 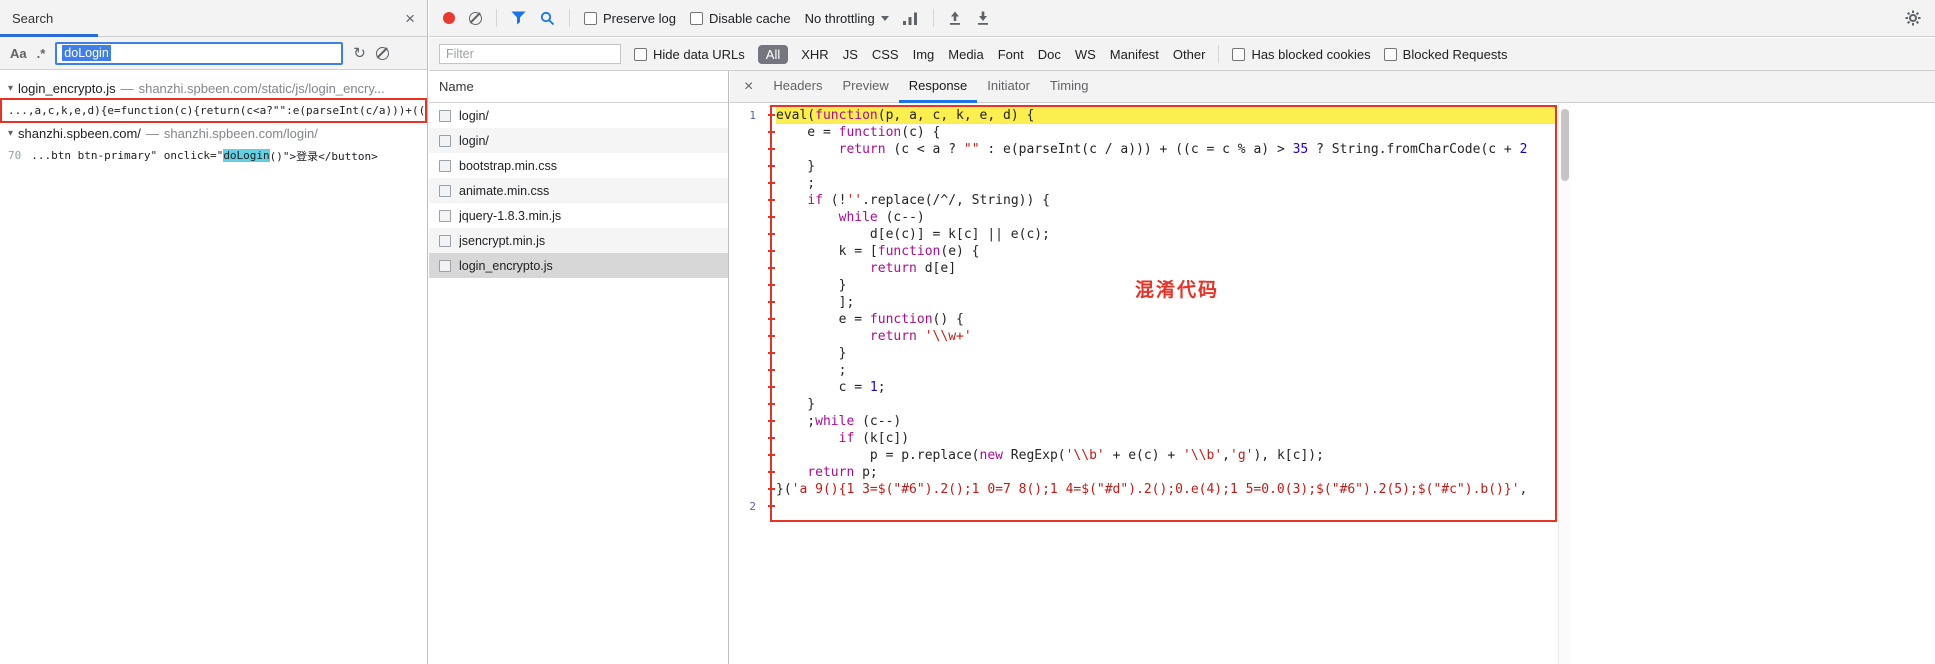 What do you see at coordinates (49, 35) in the screenshot?
I see `search-tab-underline` at bounding box center [49, 35].